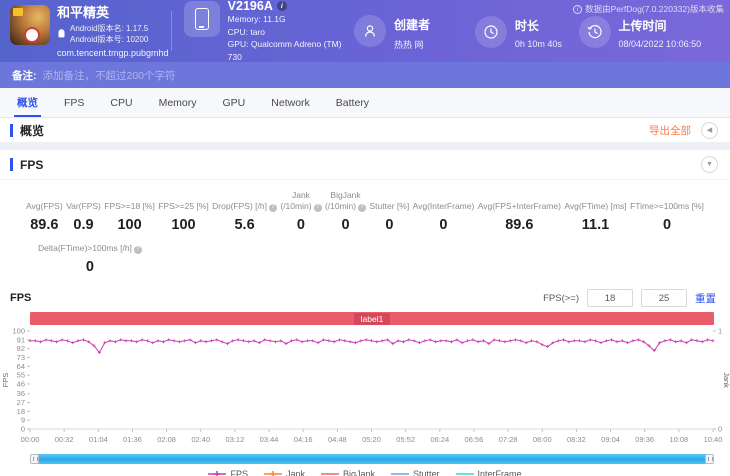 This screenshot has width=730, height=476. I want to click on scrollbar-left-handle, so click(34, 459).